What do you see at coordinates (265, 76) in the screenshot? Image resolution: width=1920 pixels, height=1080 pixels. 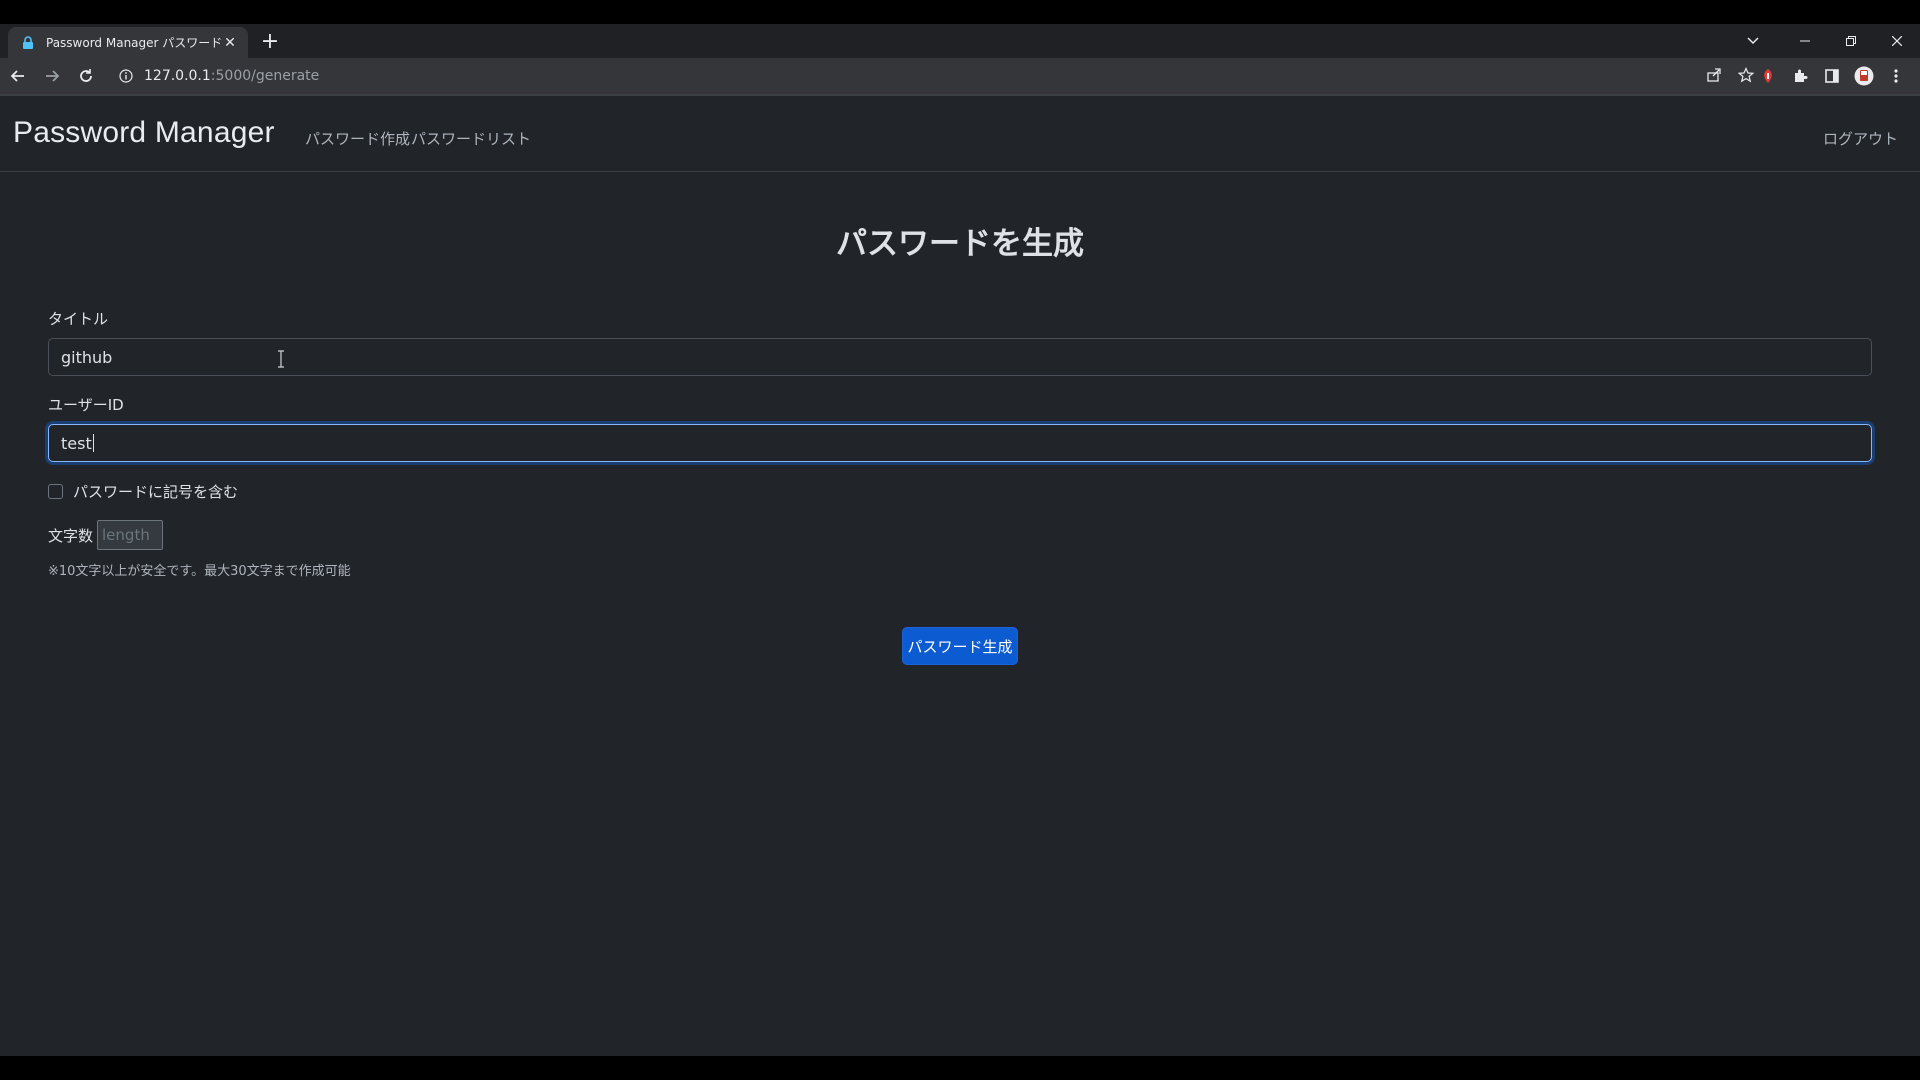 I see `url-path: :5000/generate` at bounding box center [265, 76].